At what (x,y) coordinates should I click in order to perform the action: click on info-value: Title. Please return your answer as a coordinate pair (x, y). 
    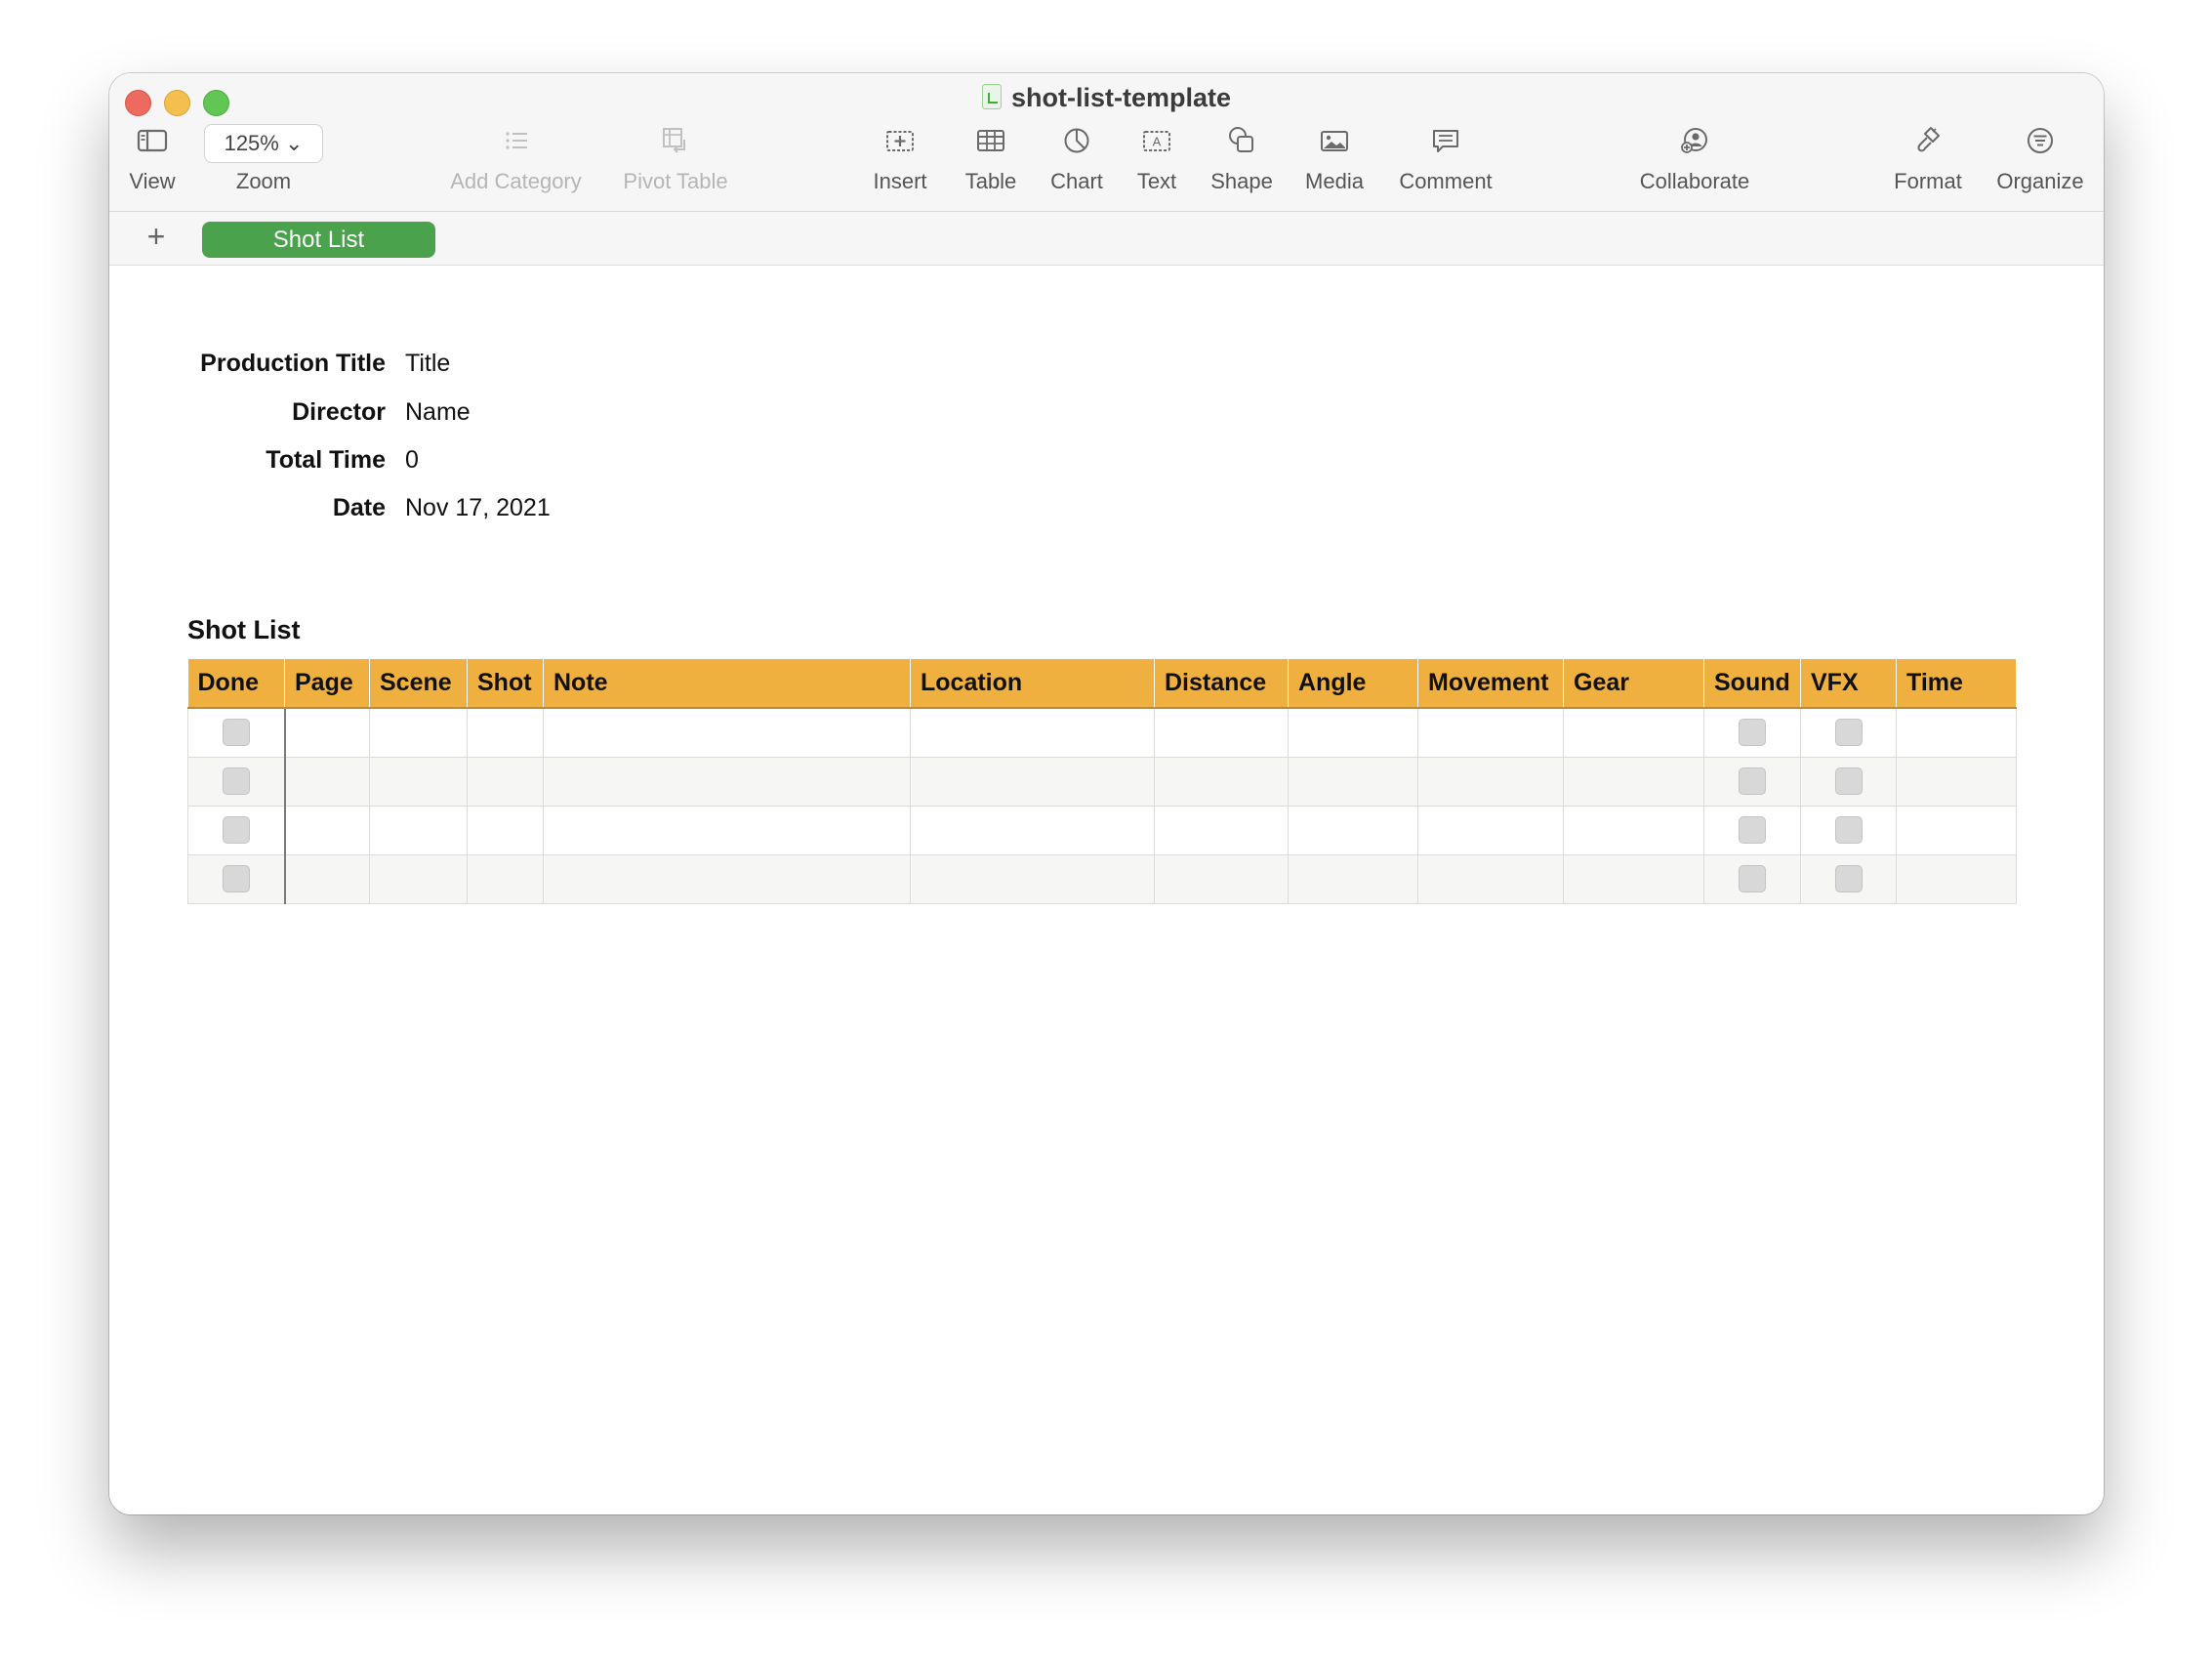
    Looking at the image, I should click on (427, 364).